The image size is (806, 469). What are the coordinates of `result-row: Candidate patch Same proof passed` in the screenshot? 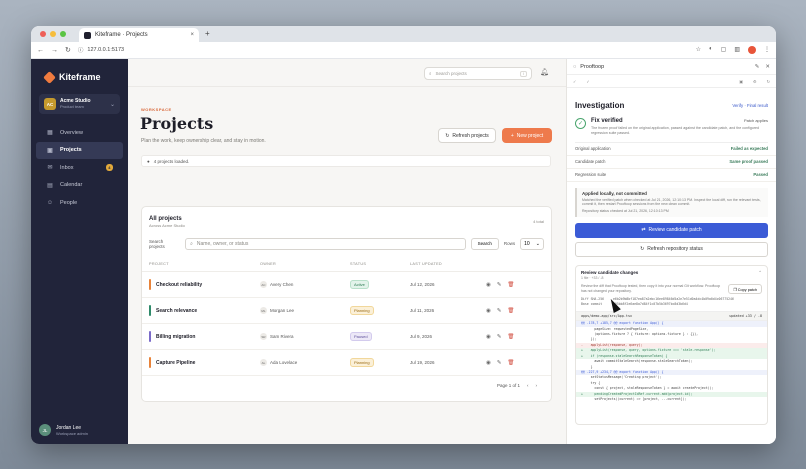 It's located at (671, 162).